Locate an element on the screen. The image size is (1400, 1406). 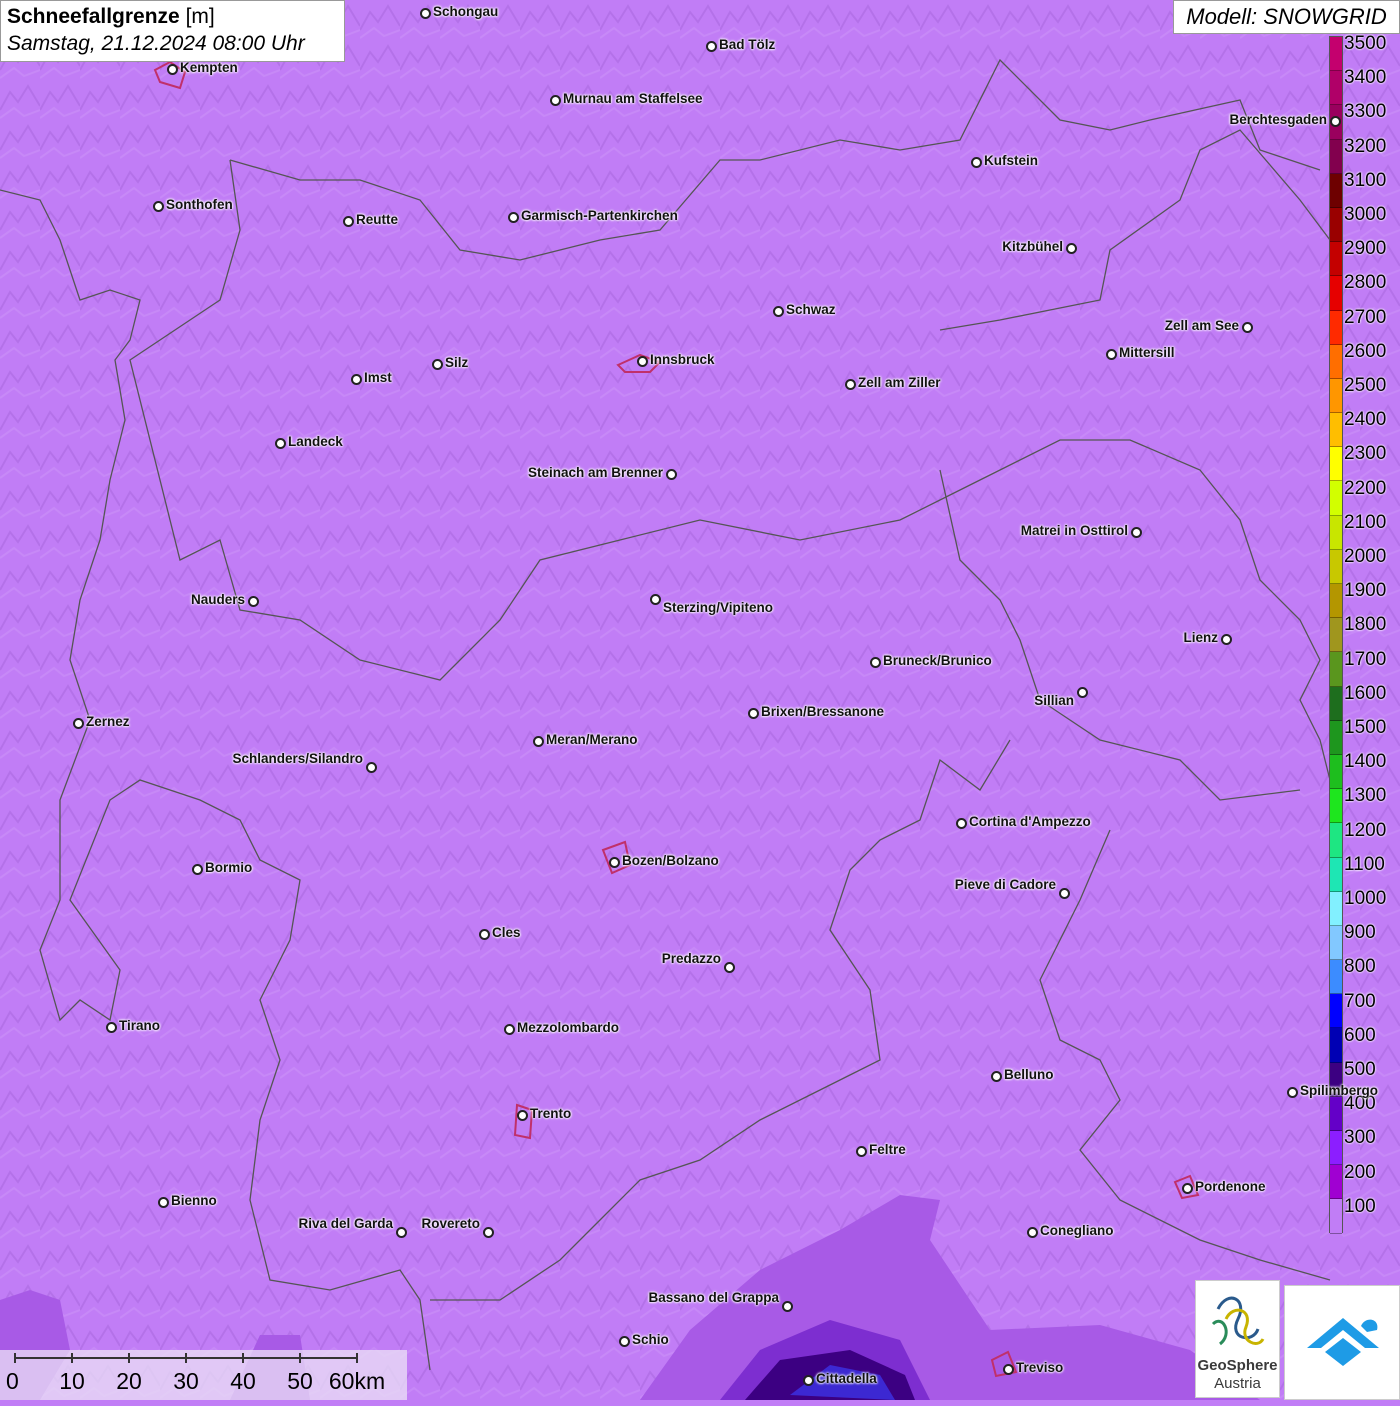
city-marker-reutte is located at coordinates (348, 221).